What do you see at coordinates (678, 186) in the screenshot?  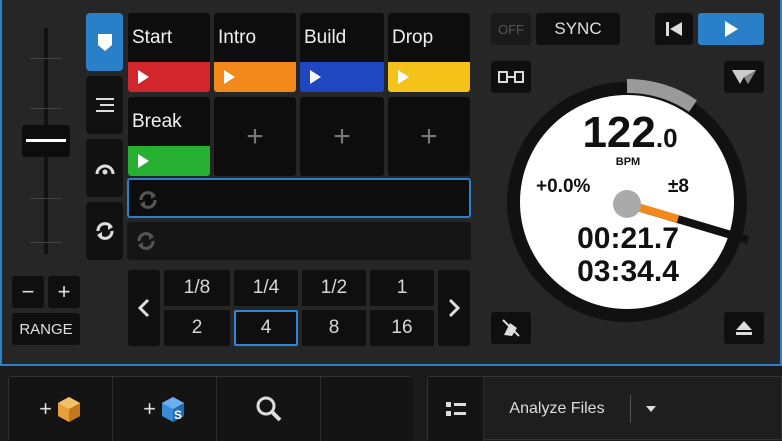 I see `pitch-range-value: ±8` at bounding box center [678, 186].